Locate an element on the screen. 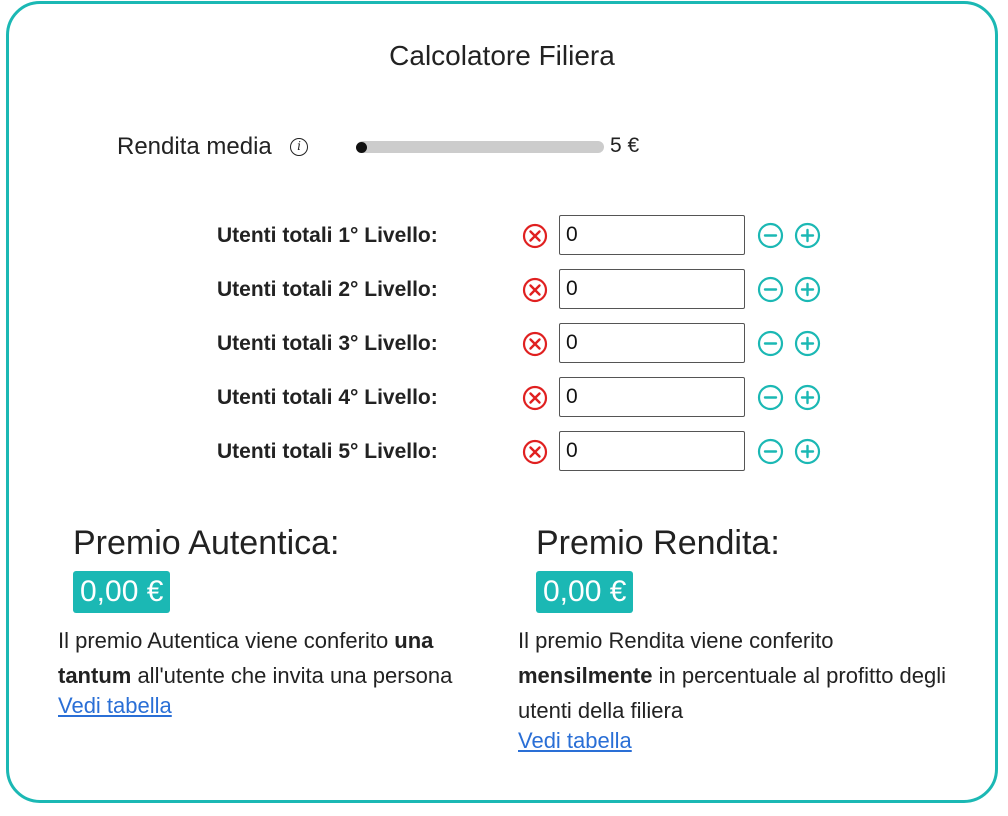  level-label: Utenti totali 1° Livello: is located at coordinates (327, 235).